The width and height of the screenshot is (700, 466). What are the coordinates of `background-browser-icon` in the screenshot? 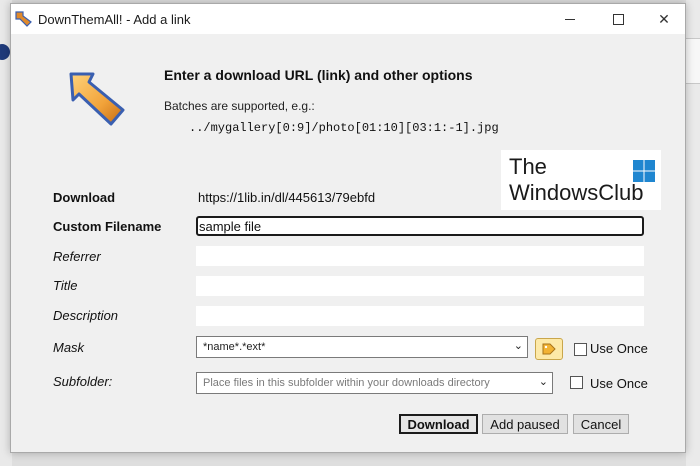 It's located at (5, 52).